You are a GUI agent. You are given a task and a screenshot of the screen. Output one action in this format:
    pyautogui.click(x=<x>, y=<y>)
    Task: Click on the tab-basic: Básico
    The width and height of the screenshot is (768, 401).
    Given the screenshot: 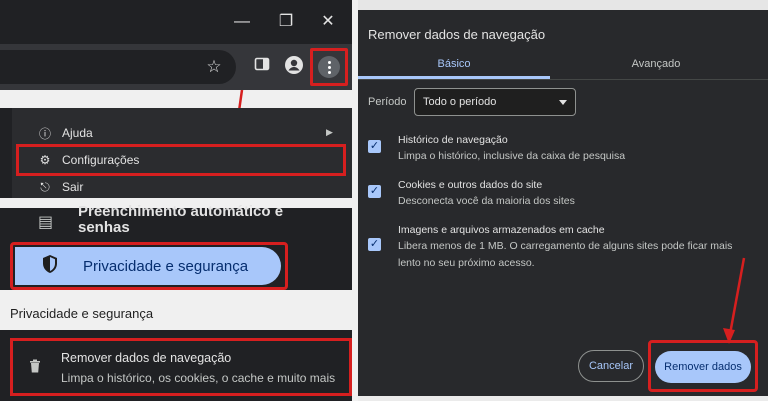 What is the action you would take?
    pyautogui.click(x=454, y=64)
    